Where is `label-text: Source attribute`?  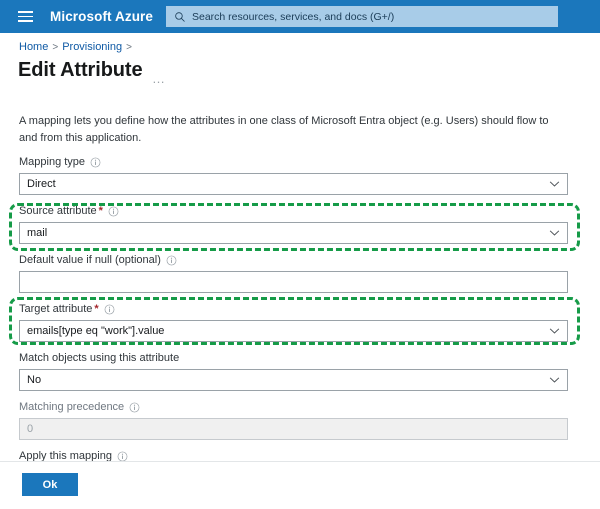
label-text: Source attribute is located at coordinates (58, 211).